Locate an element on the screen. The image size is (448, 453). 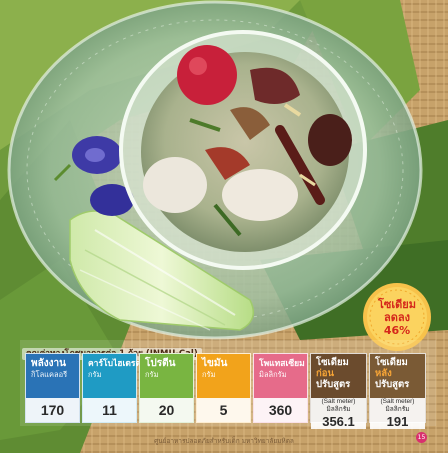
card-potassium-unit: มิลลิกรัม is located at coordinates (273, 374).